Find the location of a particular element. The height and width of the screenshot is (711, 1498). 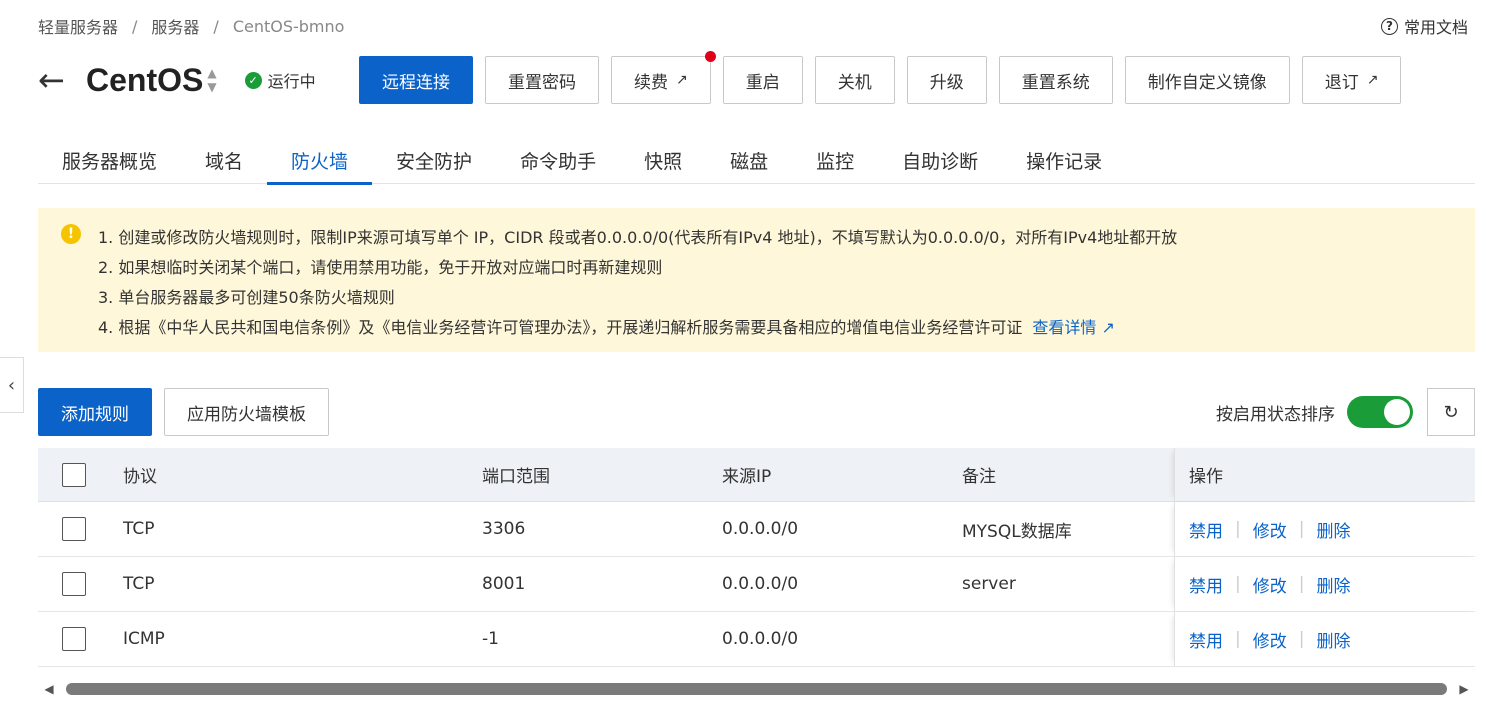

reset-password-button: 重置密码 is located at coordinates (542, 80).